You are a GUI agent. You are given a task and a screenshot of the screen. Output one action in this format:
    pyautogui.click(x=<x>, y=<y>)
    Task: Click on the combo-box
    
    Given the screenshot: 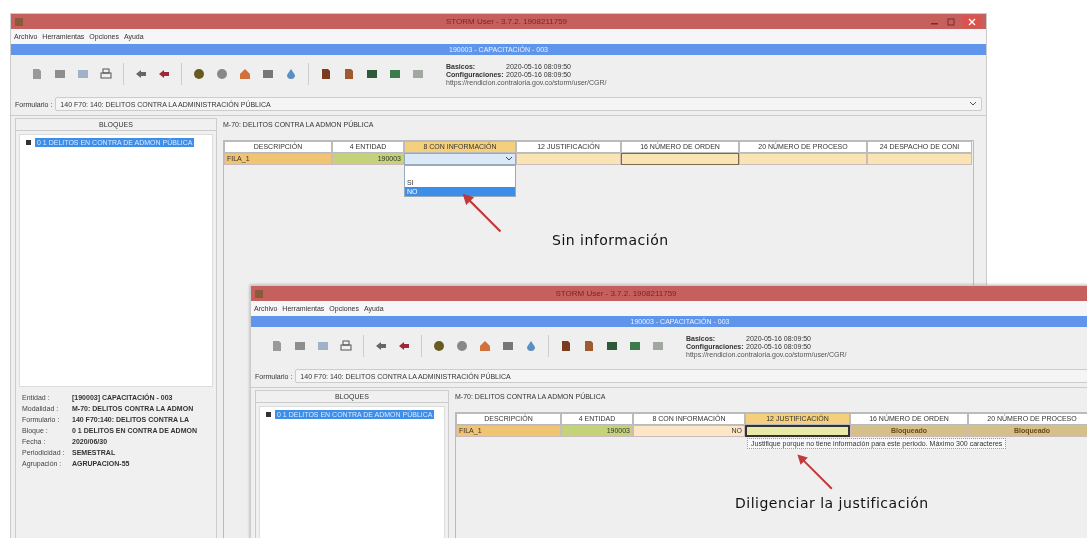 What is the action you would take?
    pyautogui.click(x=460, y=159)
    